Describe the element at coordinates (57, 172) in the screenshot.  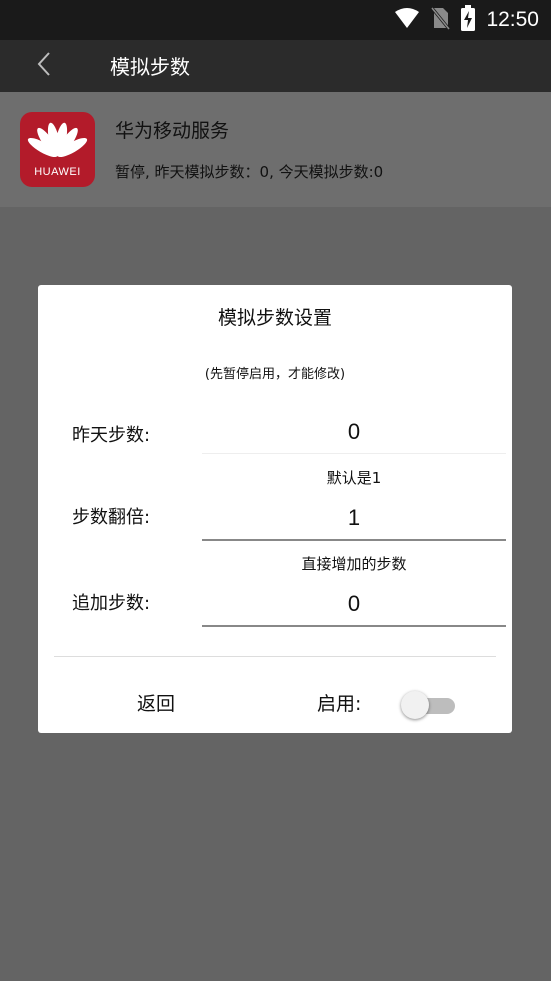
I see `app-icon-brand: HUAWEI` at that location.